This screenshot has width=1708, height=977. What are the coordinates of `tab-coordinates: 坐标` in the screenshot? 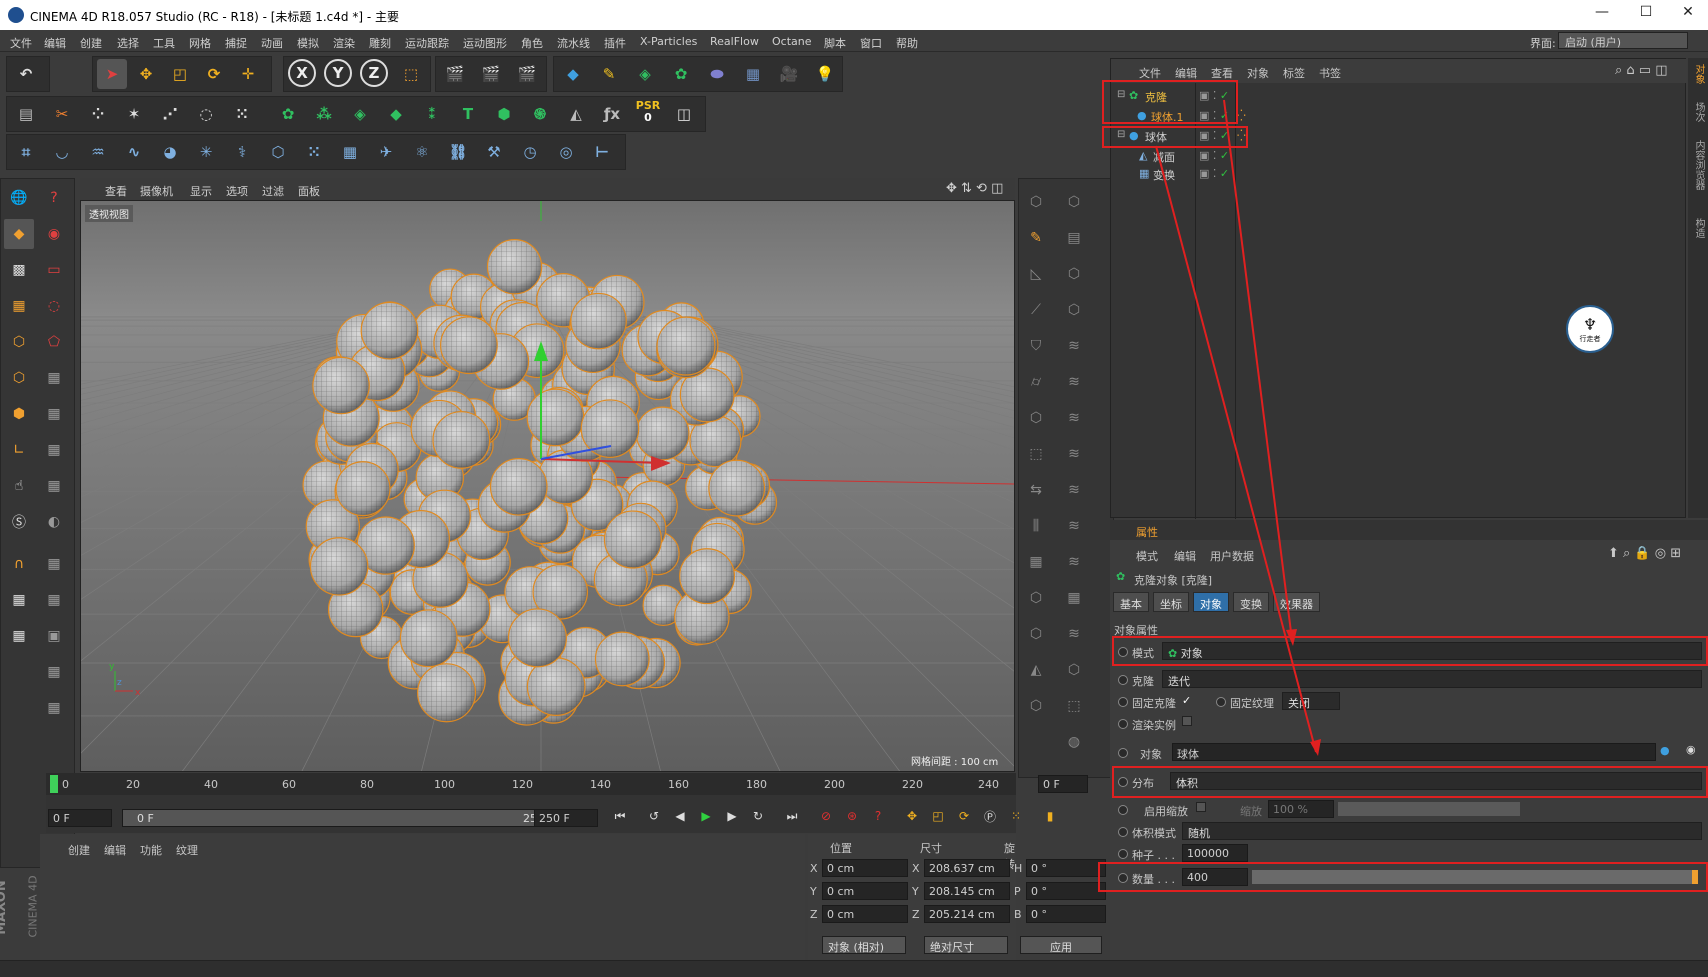 It's located at (1171, 602).